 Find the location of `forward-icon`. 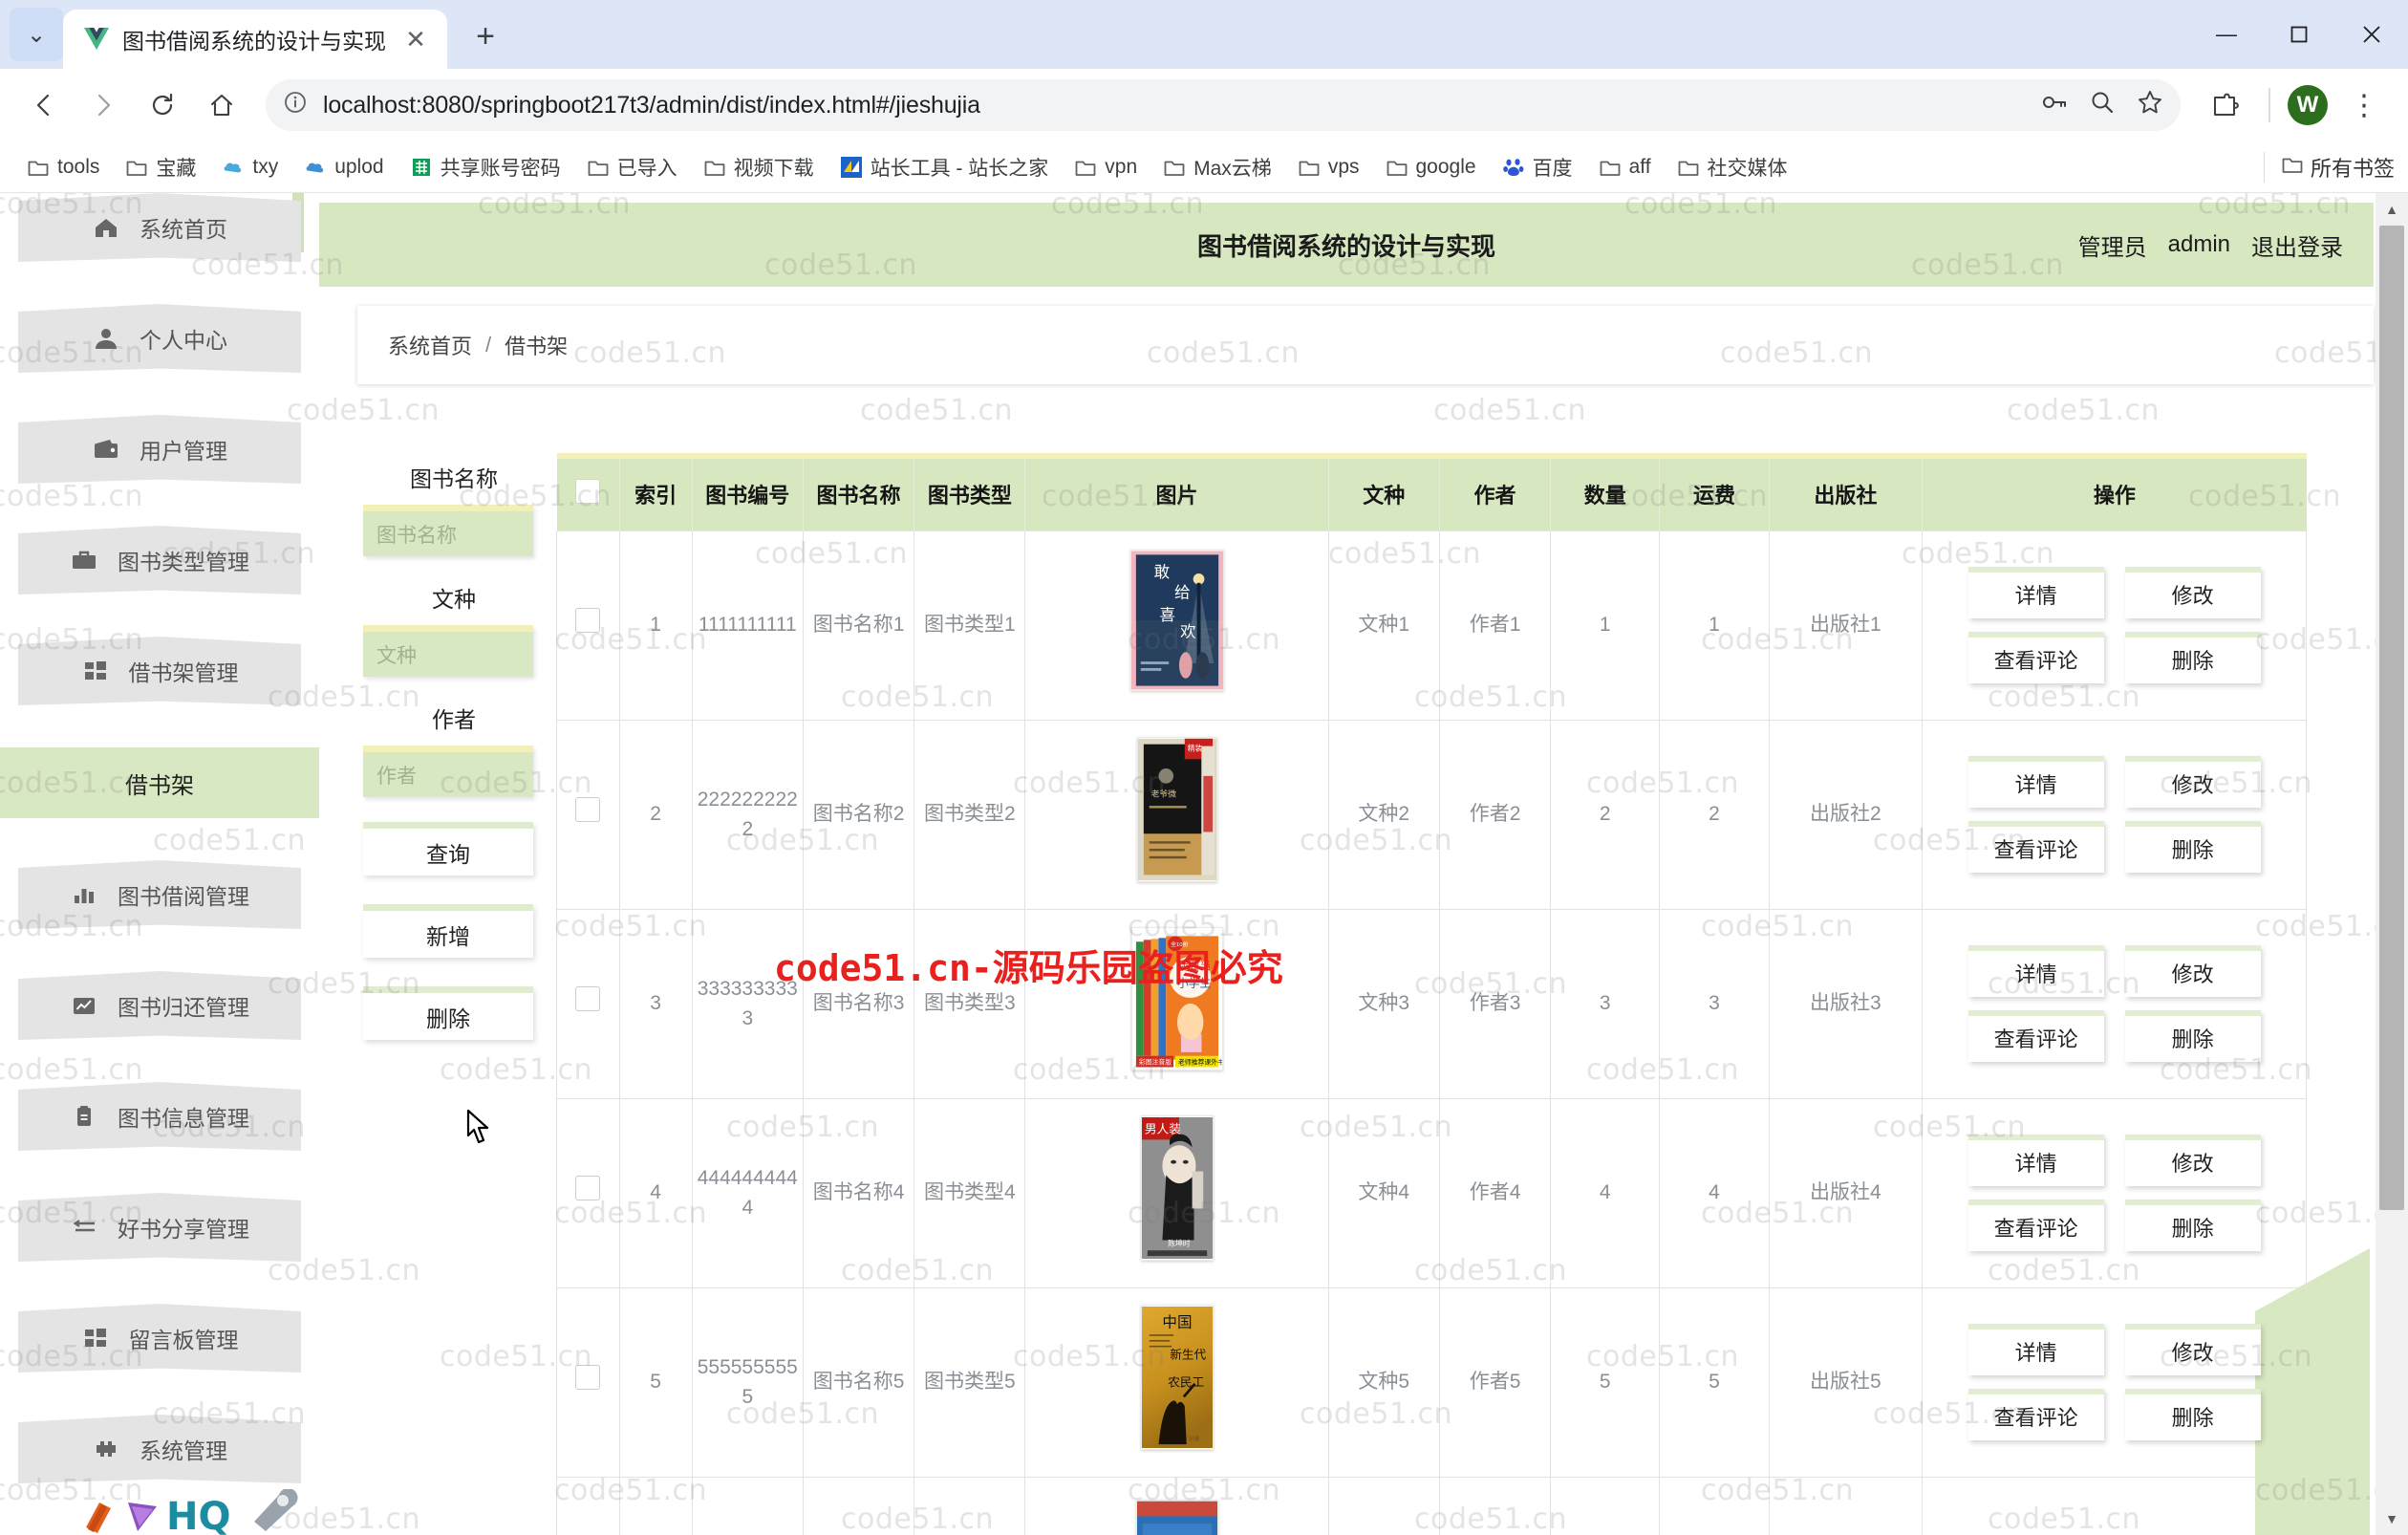

forward-icon is located at coordinates (103, 105).